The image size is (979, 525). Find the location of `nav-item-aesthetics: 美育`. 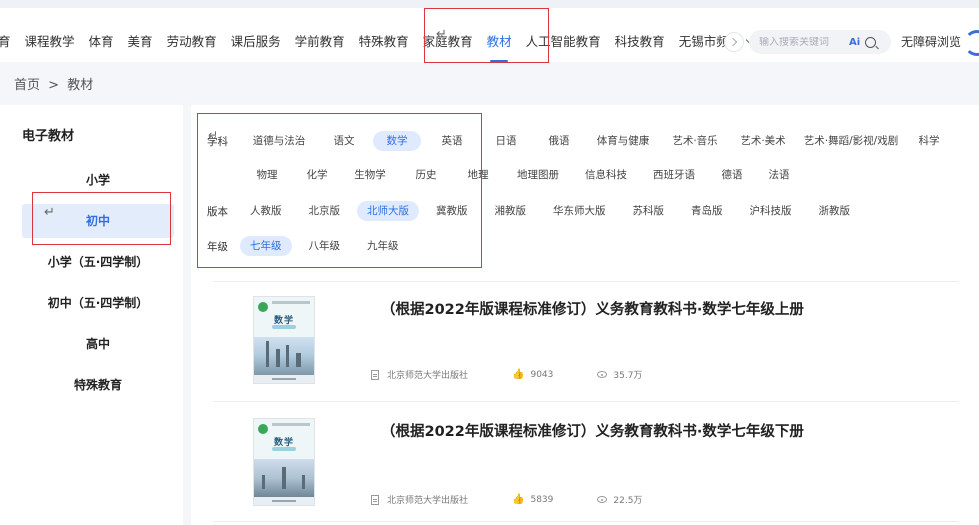

nav-item-aesthetics: 美育 is located at coordinates (140, 42).